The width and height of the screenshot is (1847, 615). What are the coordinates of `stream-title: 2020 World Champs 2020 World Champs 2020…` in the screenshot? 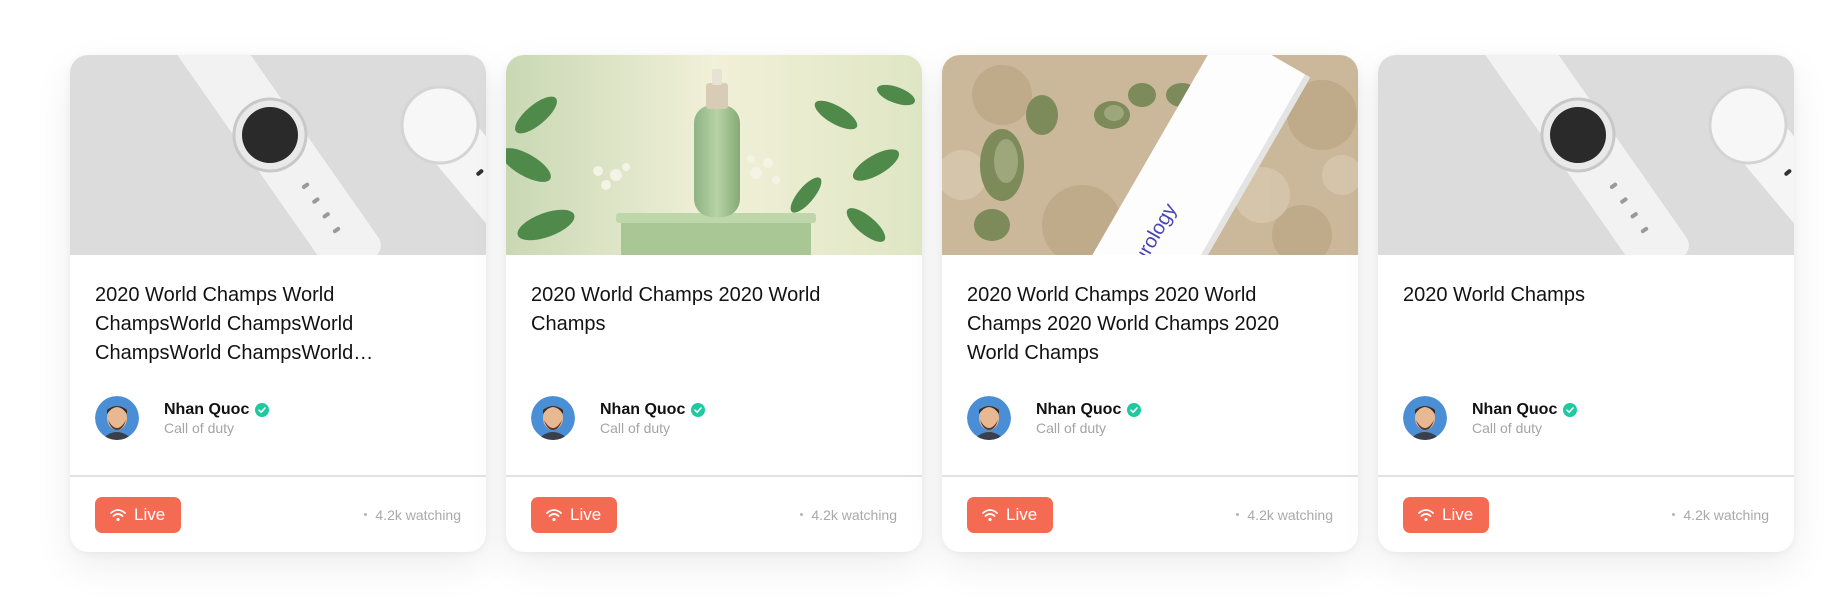 It's located at (1150, 324).